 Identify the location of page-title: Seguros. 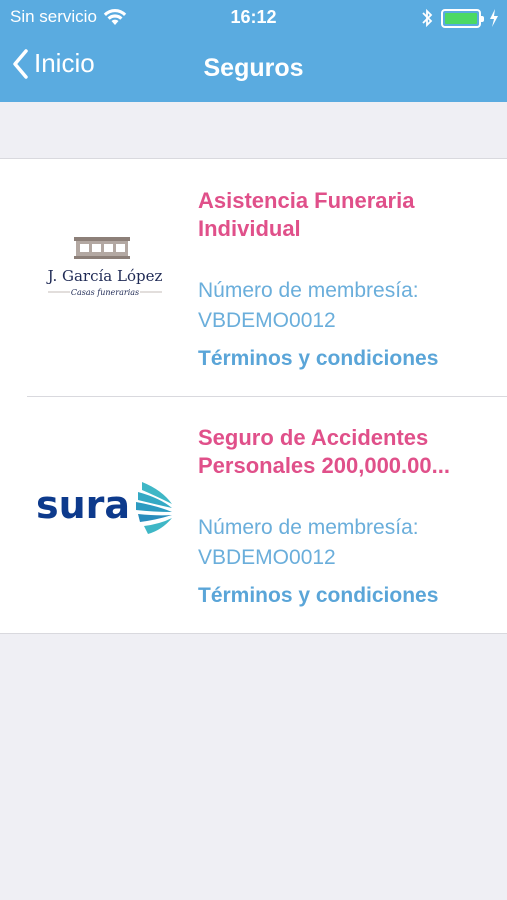
(253, 68).